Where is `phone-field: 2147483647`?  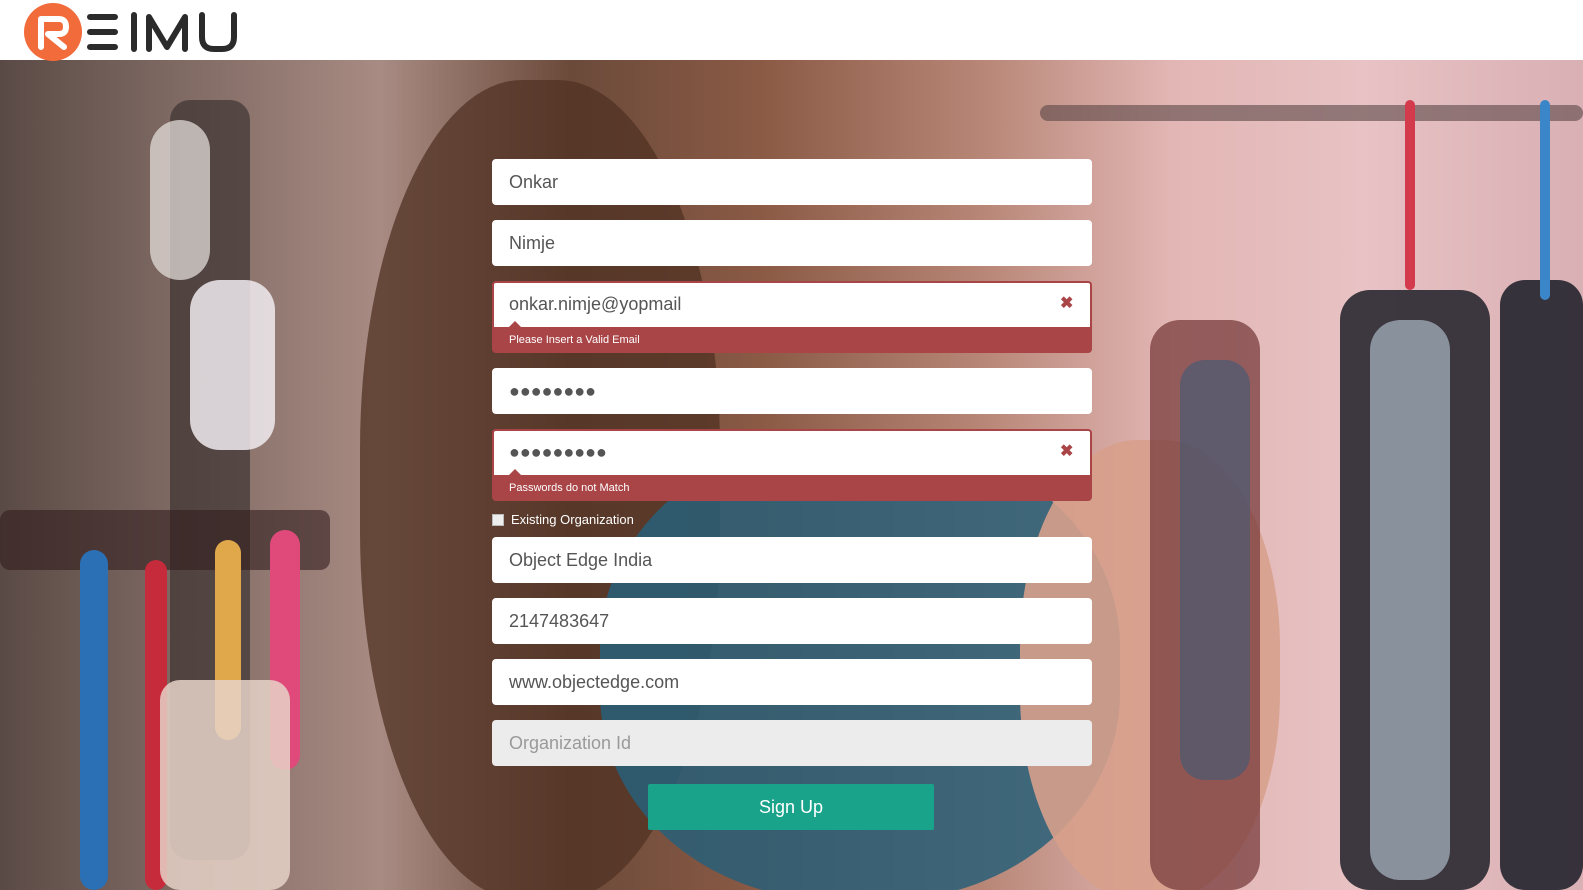
phone-field: 2147483647 is located at coordinates (792, 621).